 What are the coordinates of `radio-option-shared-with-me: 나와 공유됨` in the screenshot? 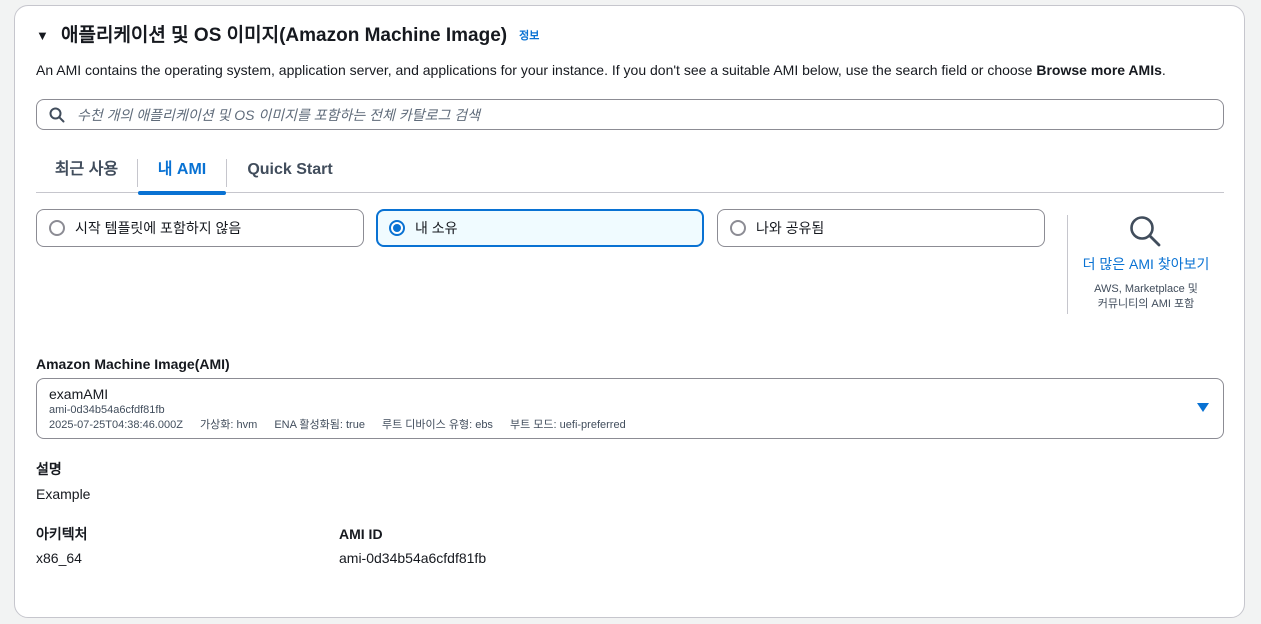 It's located at (881, 228).